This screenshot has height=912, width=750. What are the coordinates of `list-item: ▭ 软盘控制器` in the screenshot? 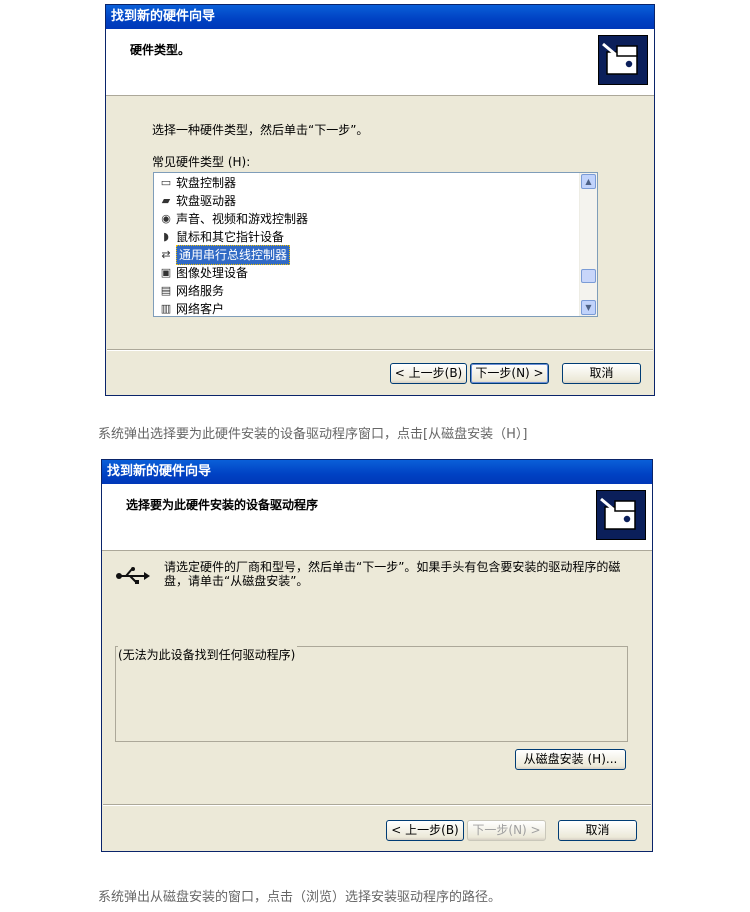 It's located at (197, 183).